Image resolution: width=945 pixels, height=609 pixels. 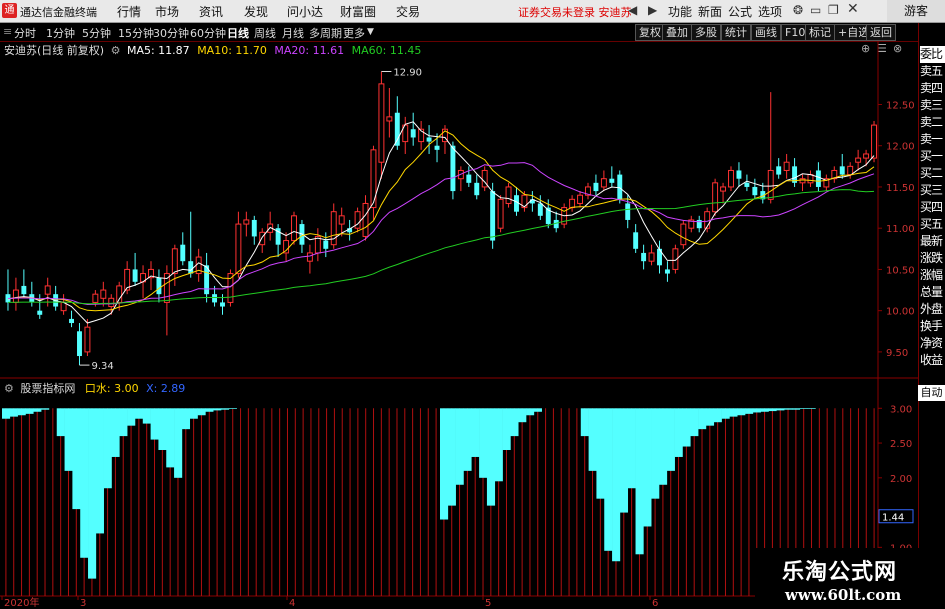 I want to click on side-item-2: 卖四, so click(x=932, y=88).